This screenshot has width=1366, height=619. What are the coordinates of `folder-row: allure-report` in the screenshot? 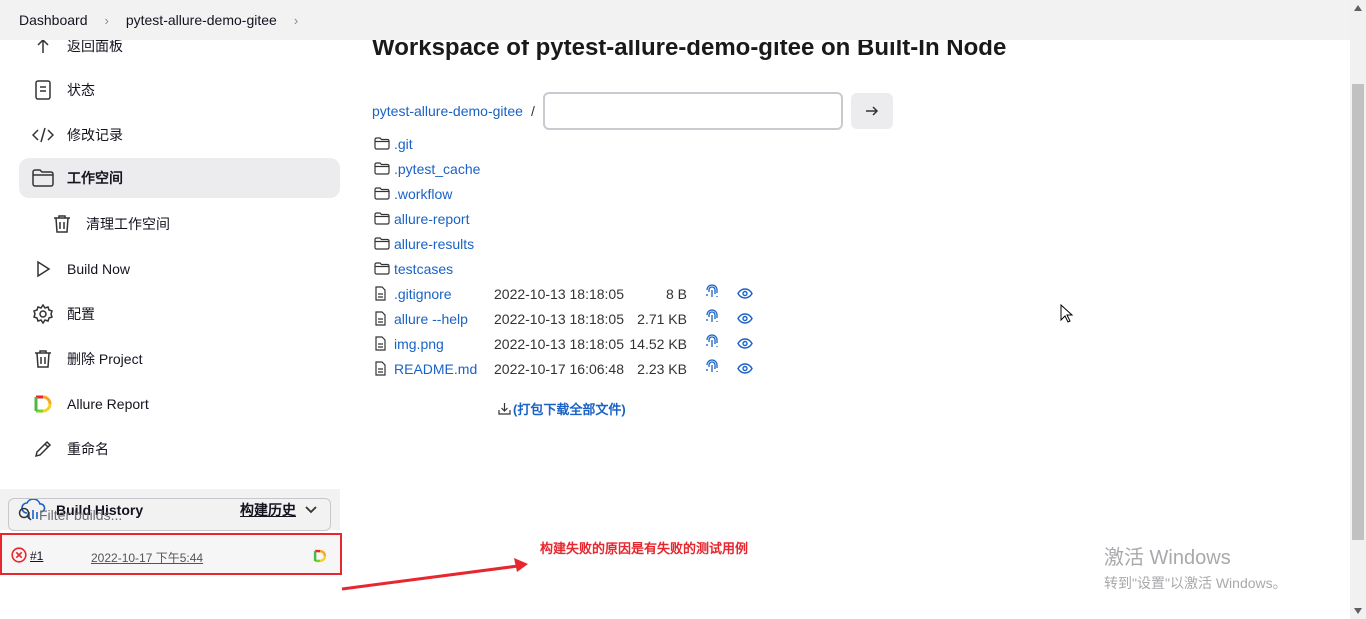 It's located at (434, 218).